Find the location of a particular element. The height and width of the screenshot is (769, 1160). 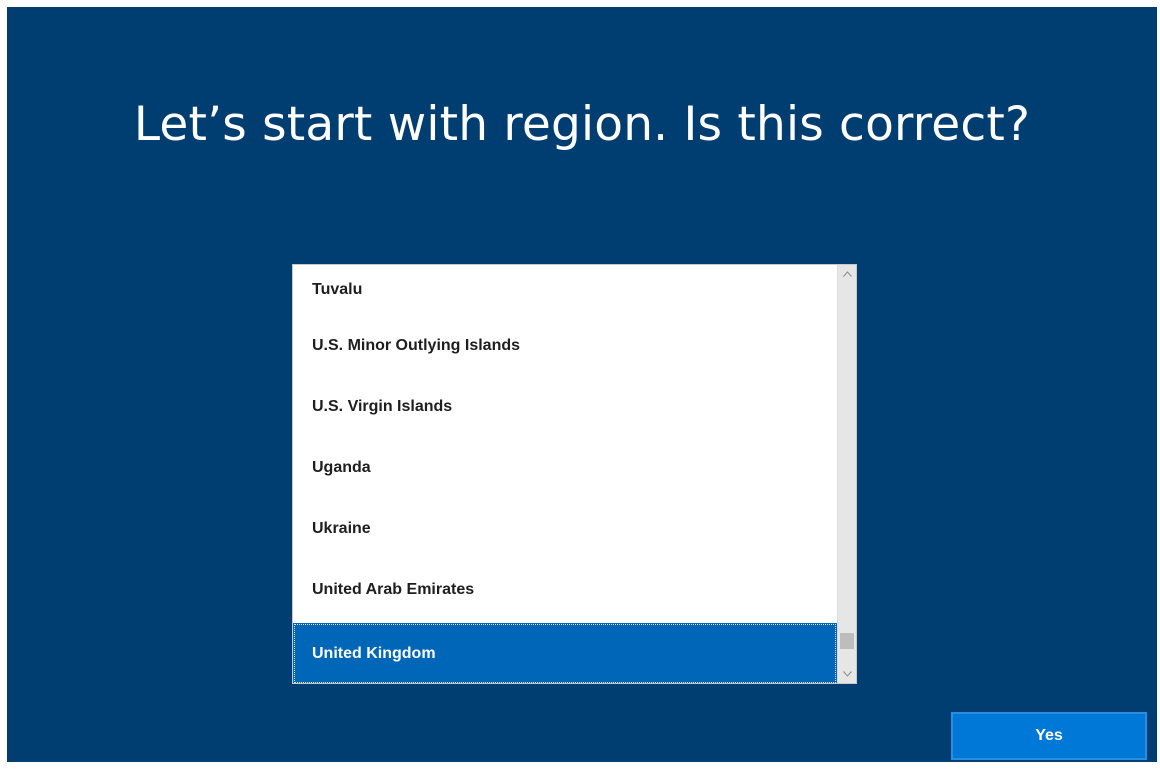

chevron-down-icon is located at coordinates (847, 674).